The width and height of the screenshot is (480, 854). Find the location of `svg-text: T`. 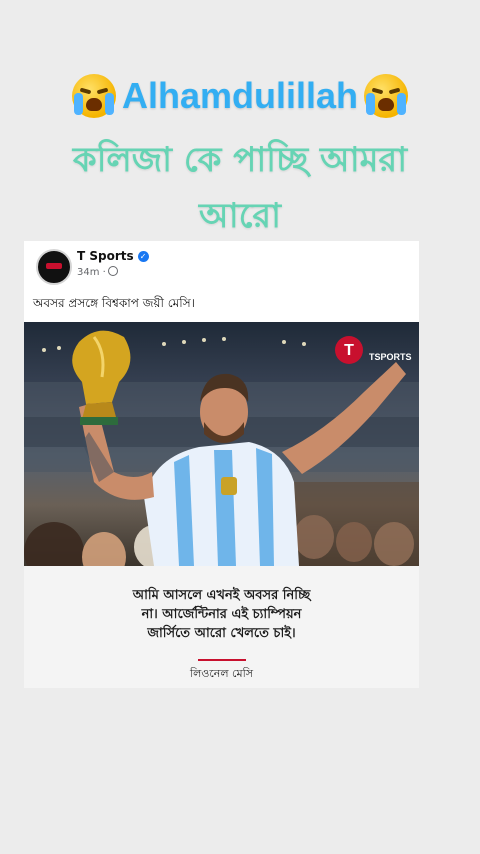

svg-text: T is located at coordinates (349, 350).